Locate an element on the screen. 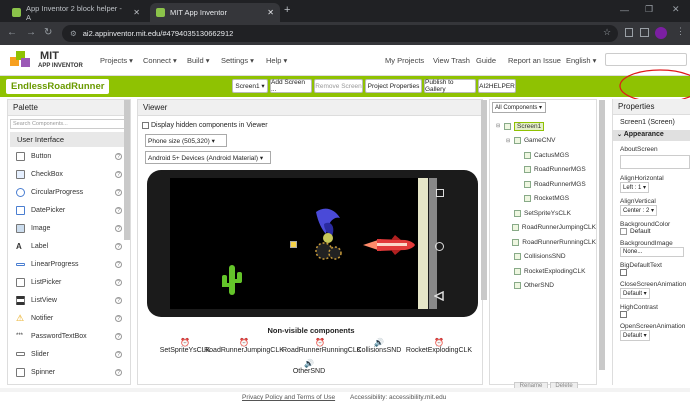  tree-item: SetSpriteYsCLK is located at coordinates (543, 213).